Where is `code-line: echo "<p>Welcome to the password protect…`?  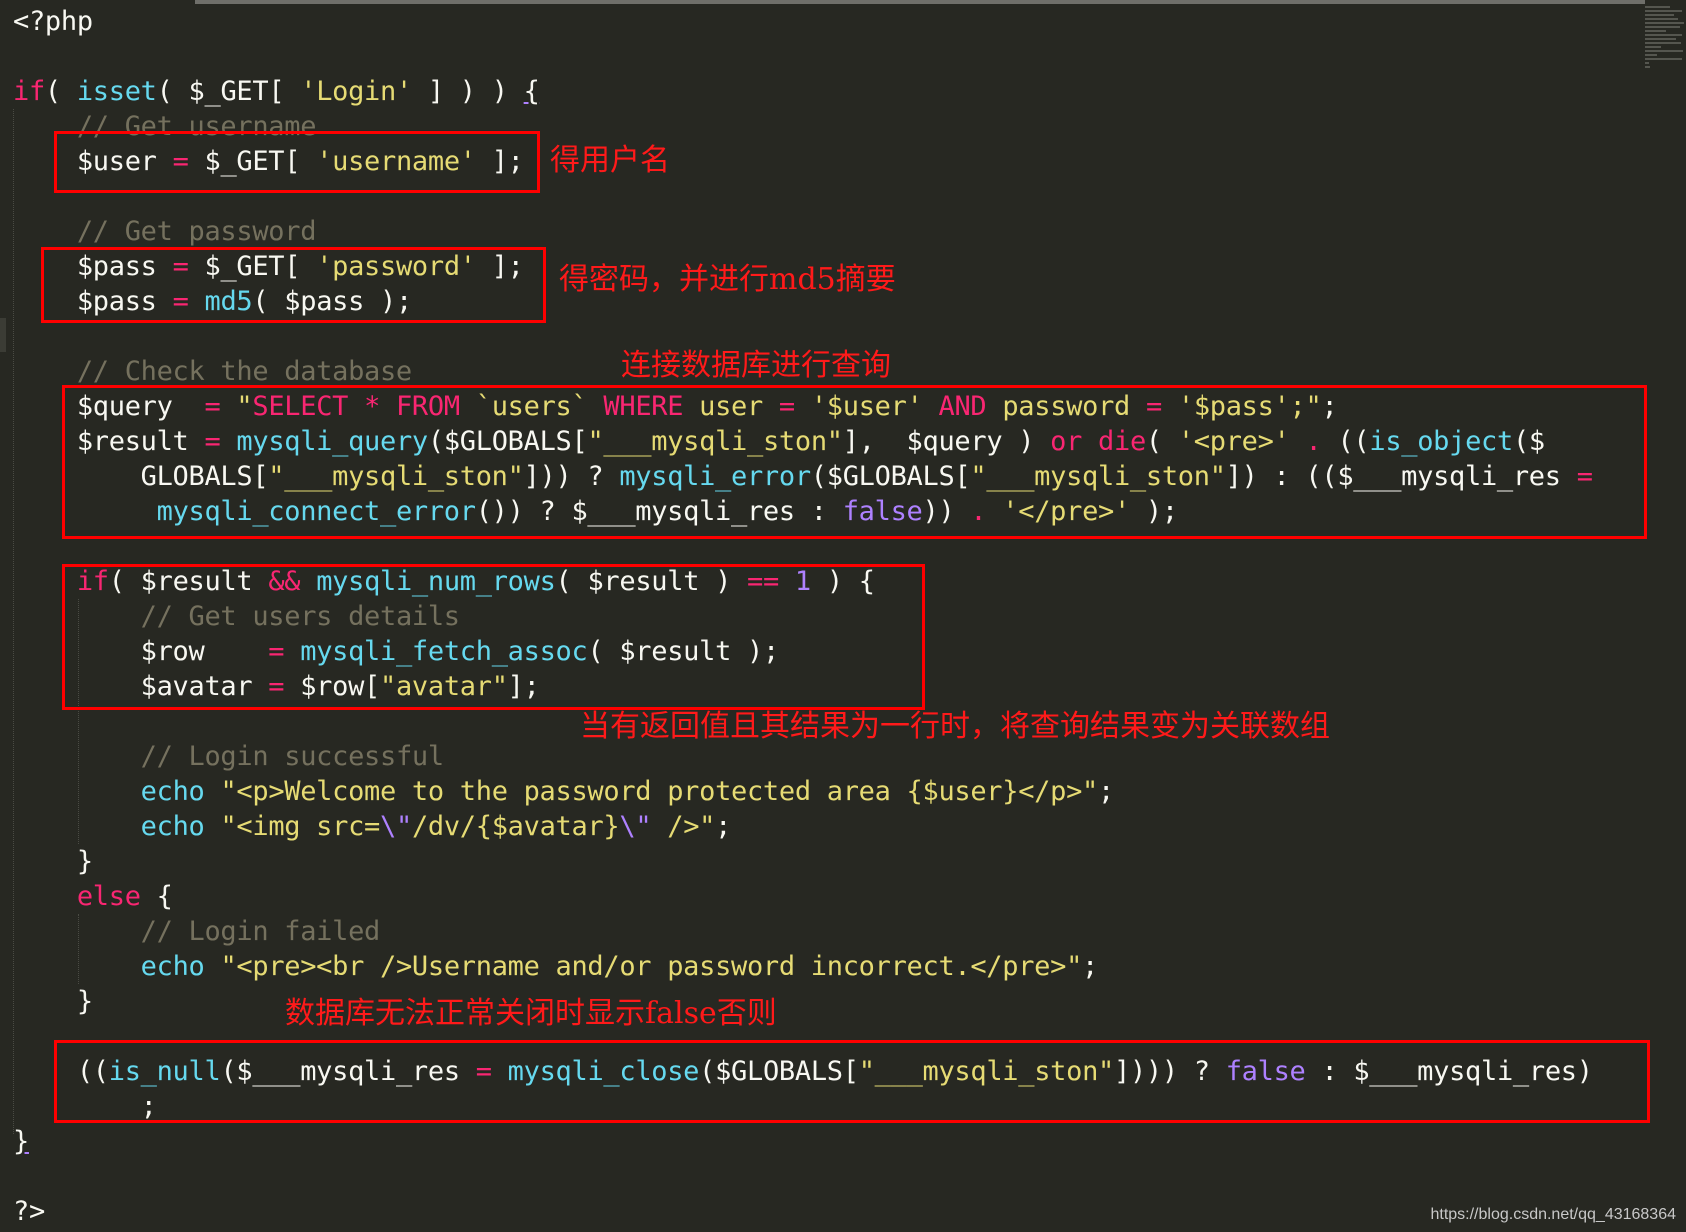
code-line: echo "<p>Welcome to the password protect… is located at coordinates (564, 791).